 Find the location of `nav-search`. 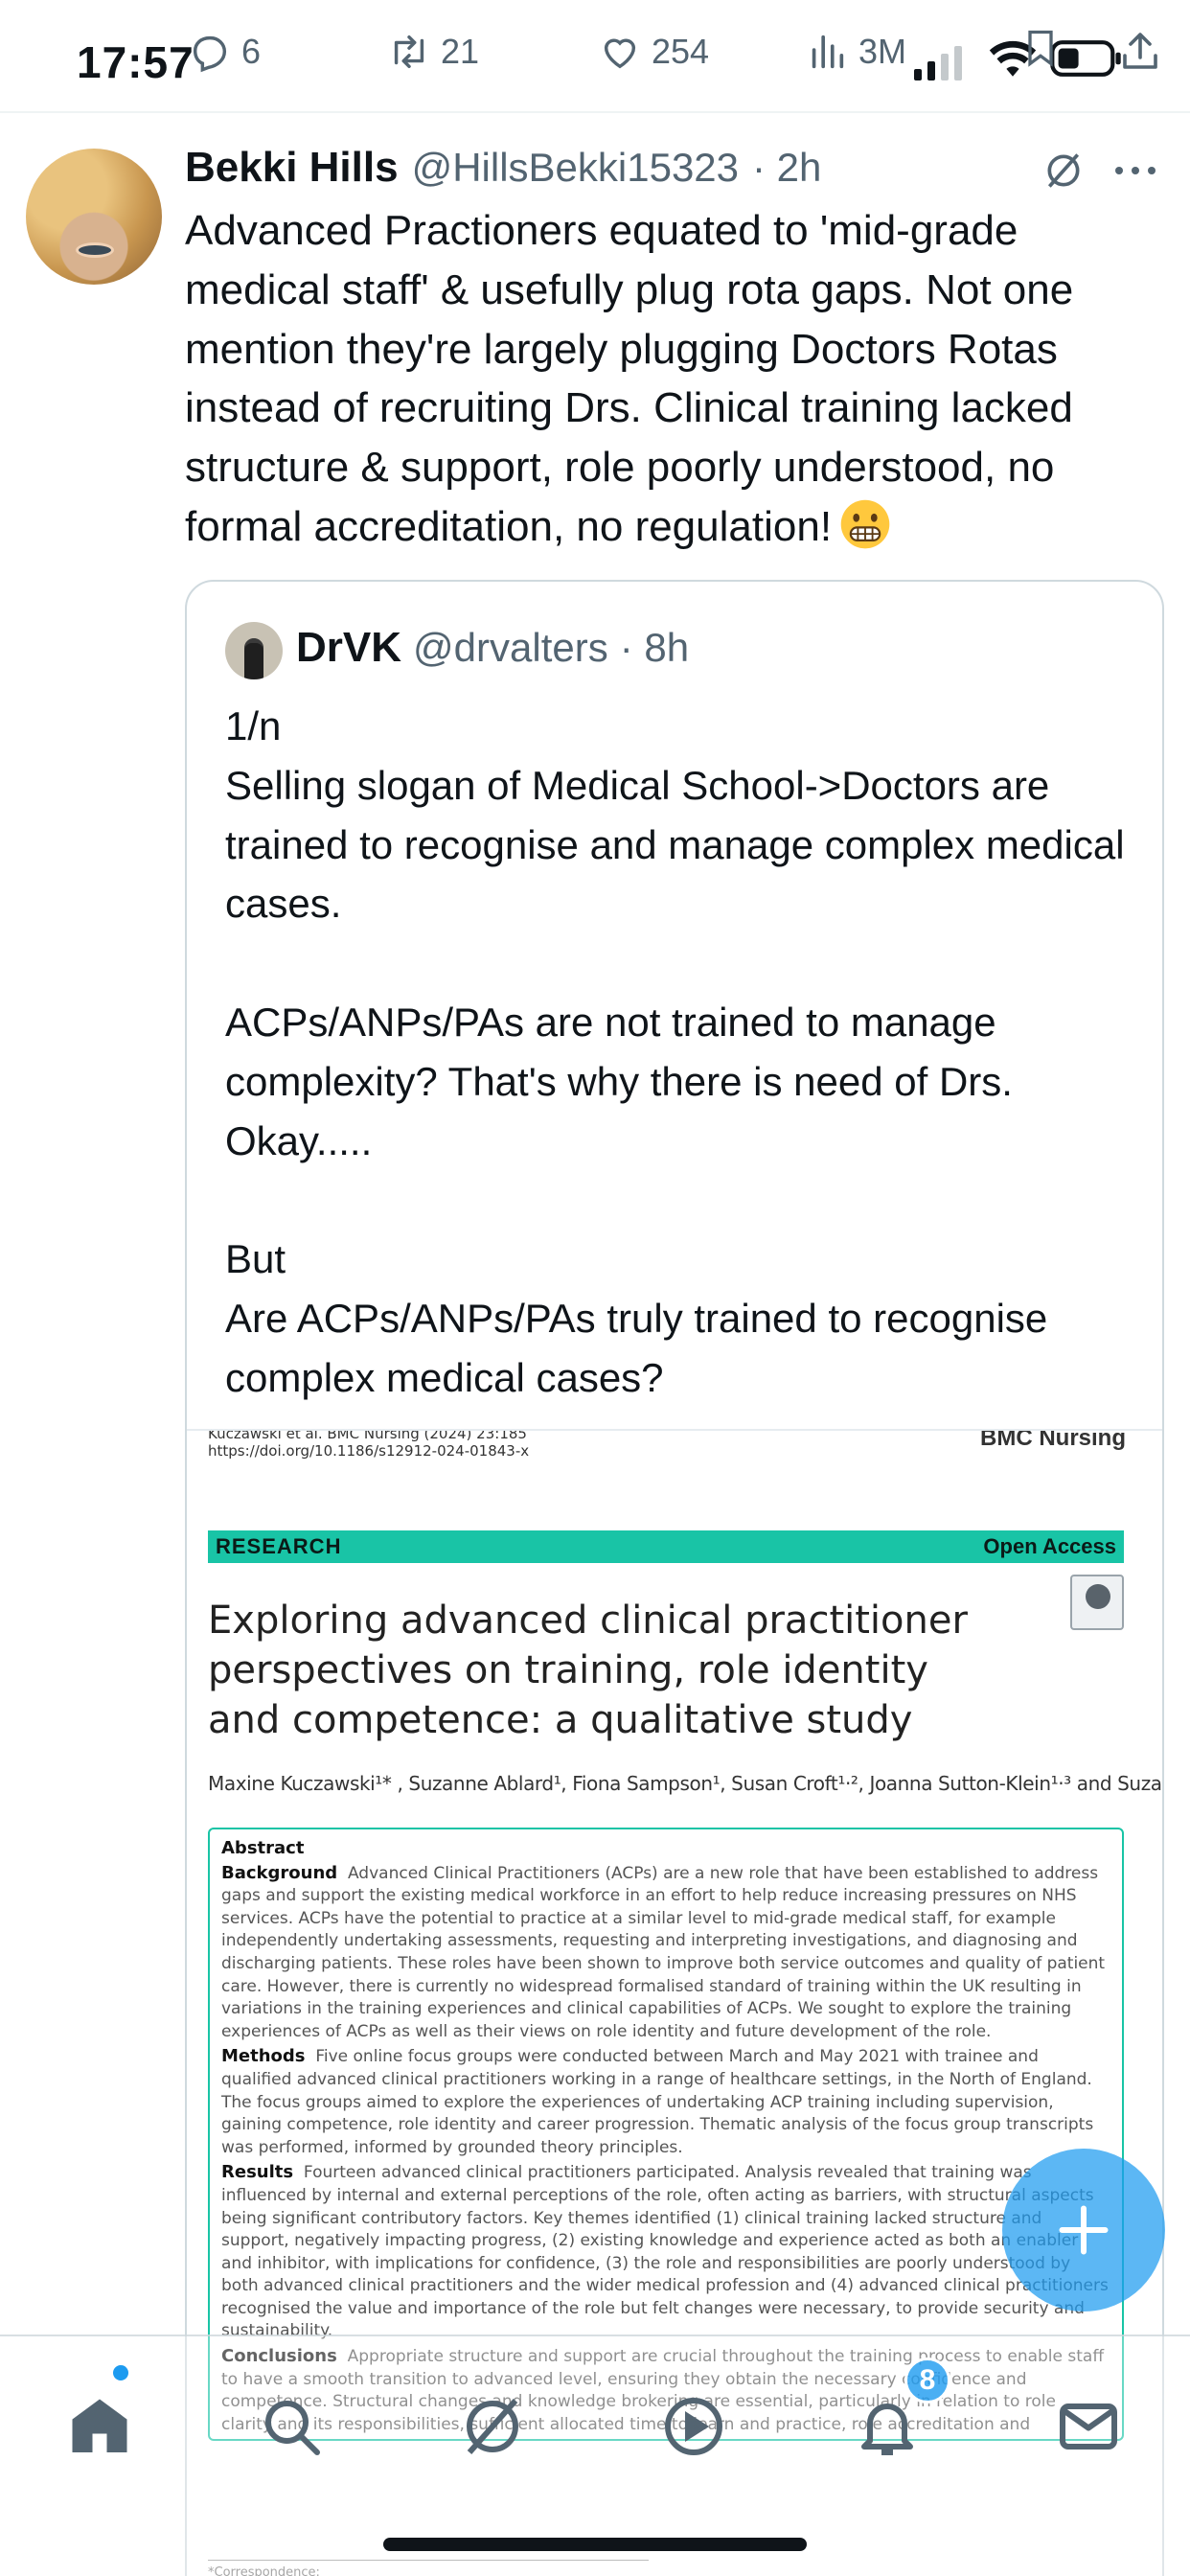

nav-search is located at coordinates (292, 2426).